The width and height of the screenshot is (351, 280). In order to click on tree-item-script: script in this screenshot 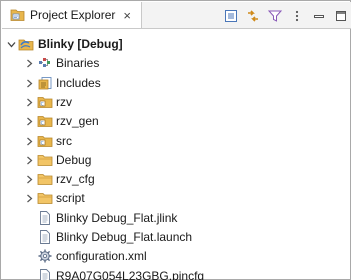, I will do `click(176, 198)`.